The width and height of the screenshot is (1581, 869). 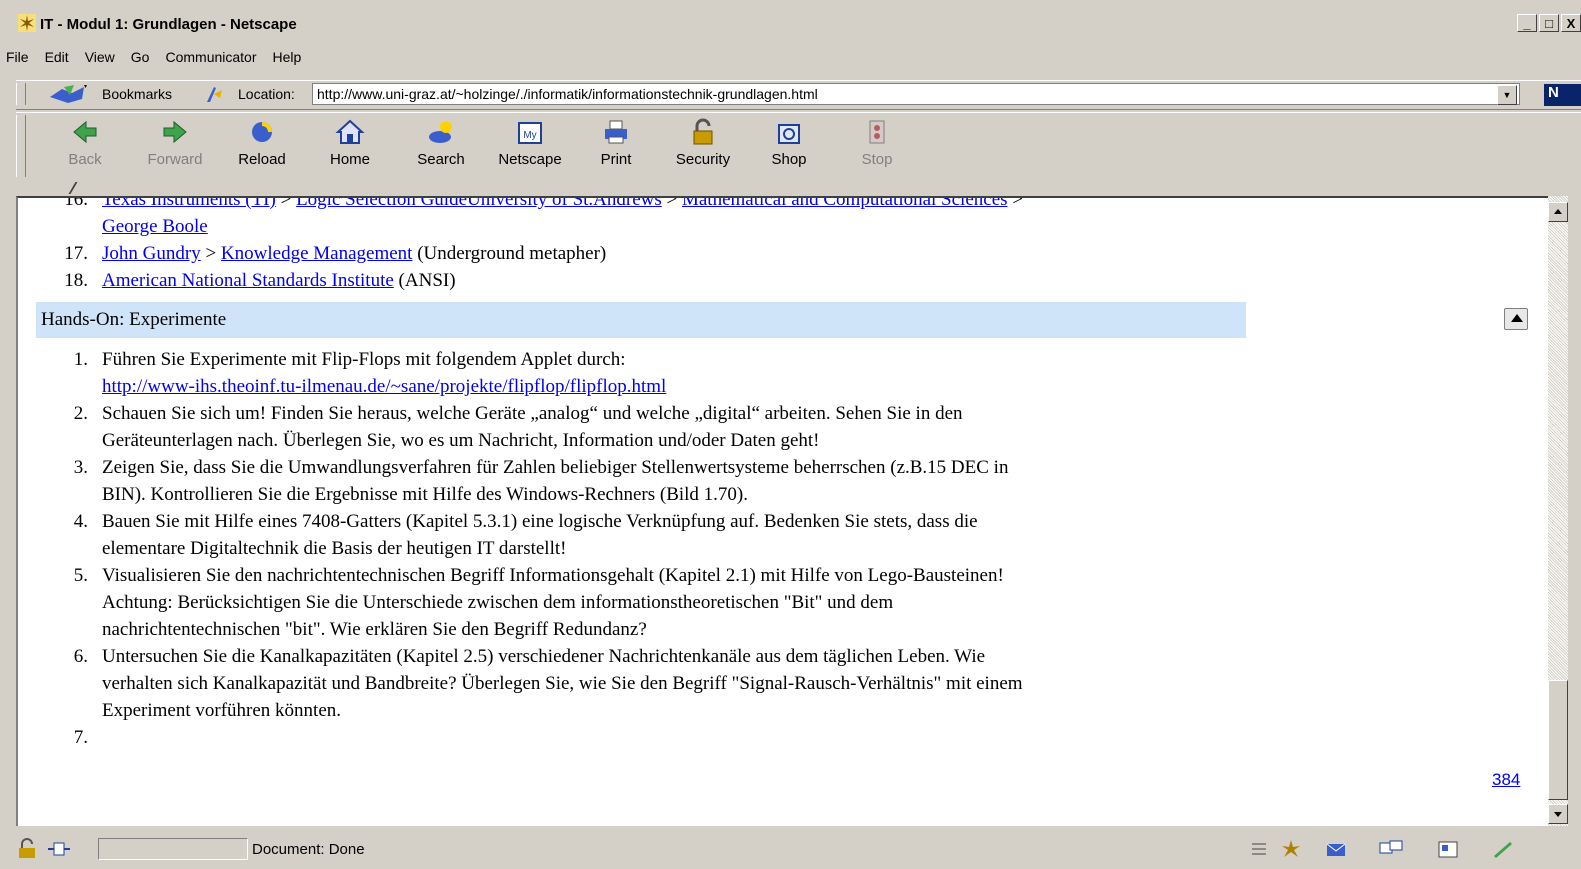 What do you see at coordinates (641, 320) in the screenshot?
I see `hands-on-heading: Hands-On: Experimente` at bounding box center [641, 320].